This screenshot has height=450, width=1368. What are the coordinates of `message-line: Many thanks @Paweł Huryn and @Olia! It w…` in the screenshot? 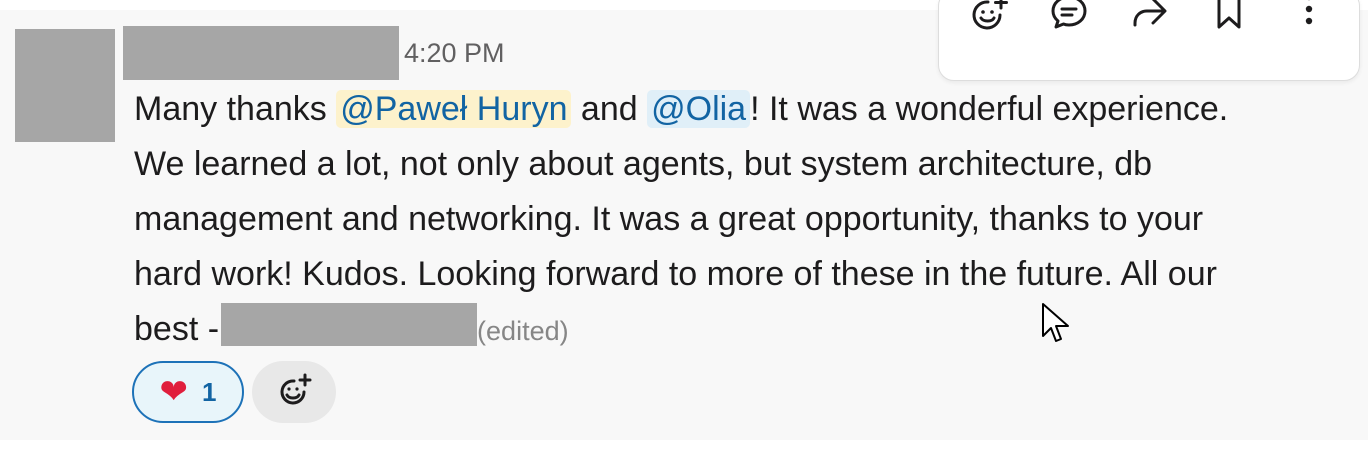 It's located at (741, 109).